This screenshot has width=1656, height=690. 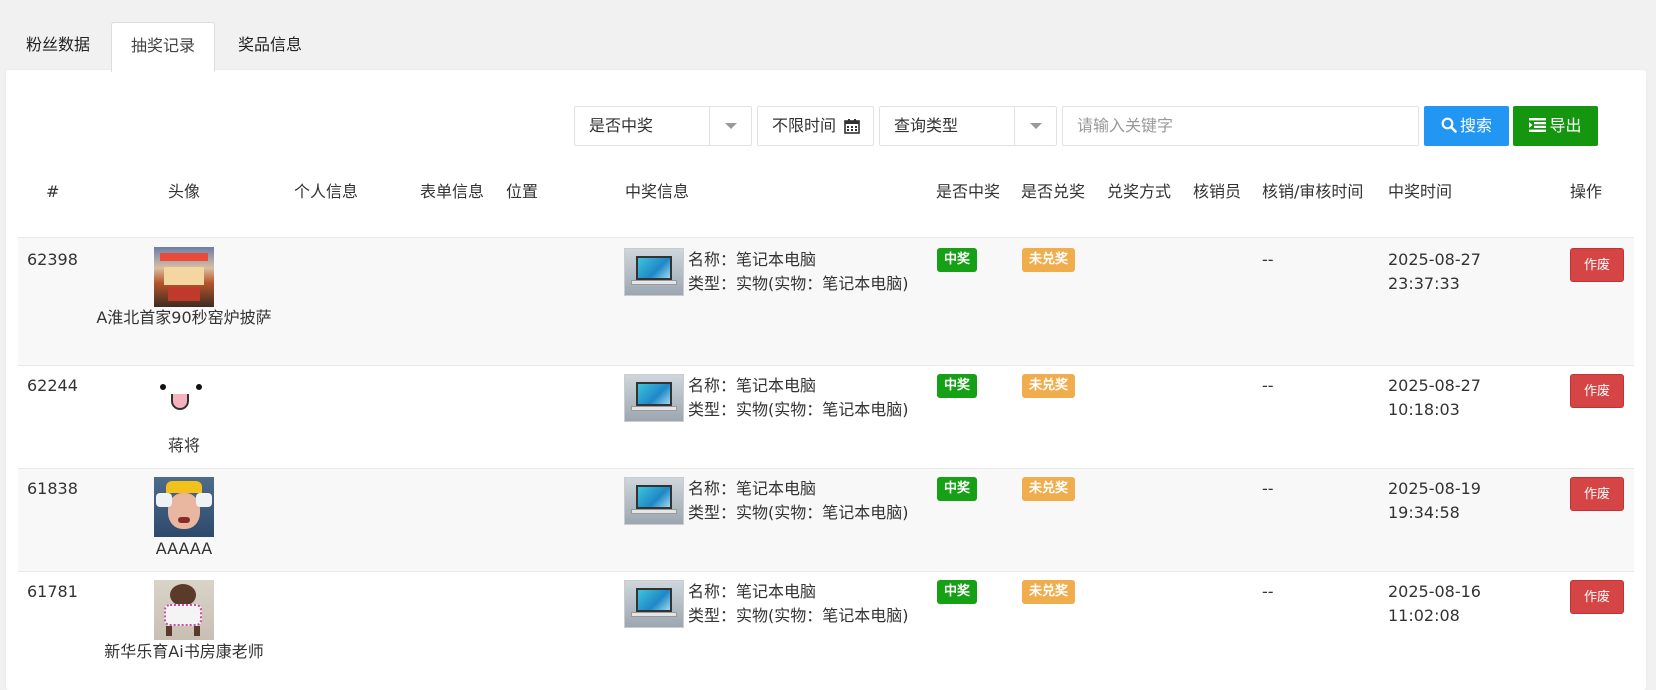 I want to click on tab-prizes: 奖品信息, so click(x=270, y=47).